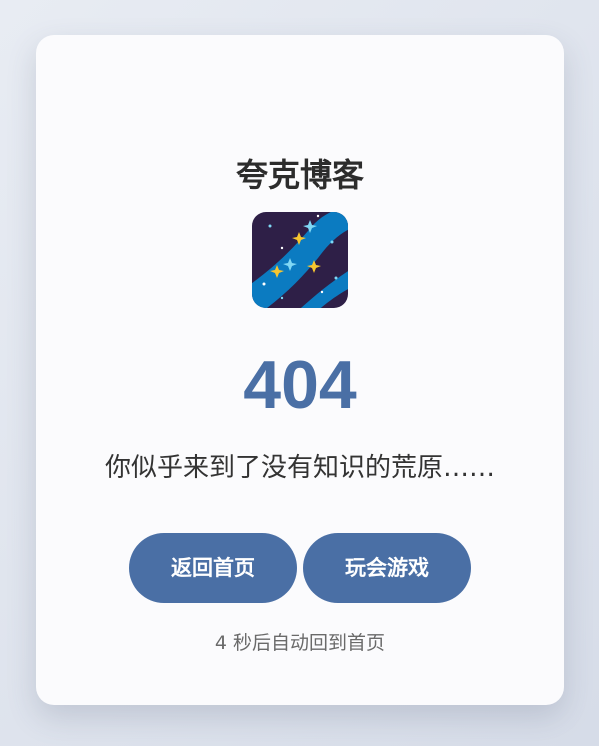  What do you see at coordinates (299, 175) in the screenshot?
I see `site-title: 夸克博客` at bounding box center [299, 175].